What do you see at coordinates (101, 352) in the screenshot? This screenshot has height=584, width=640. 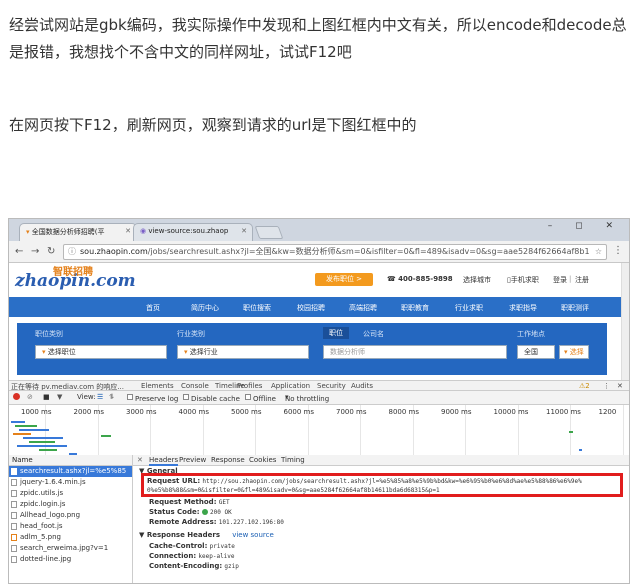 I see `job-category-select: ▾ 选择职位` at bounding box center [101, 352].